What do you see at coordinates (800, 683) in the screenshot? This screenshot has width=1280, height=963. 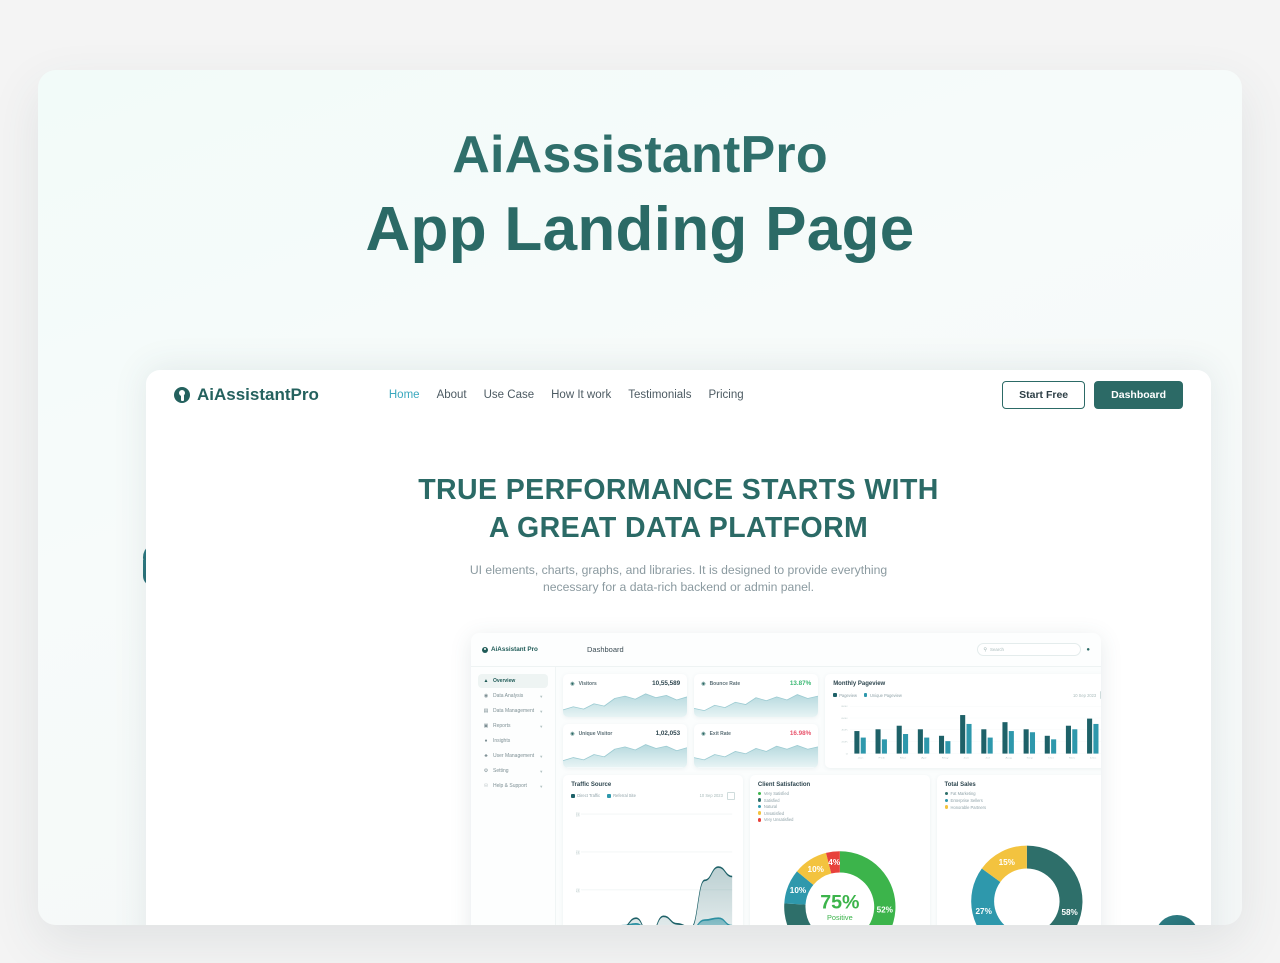 I see `stat-value: 13.87%` at bounding box center [800, 683].